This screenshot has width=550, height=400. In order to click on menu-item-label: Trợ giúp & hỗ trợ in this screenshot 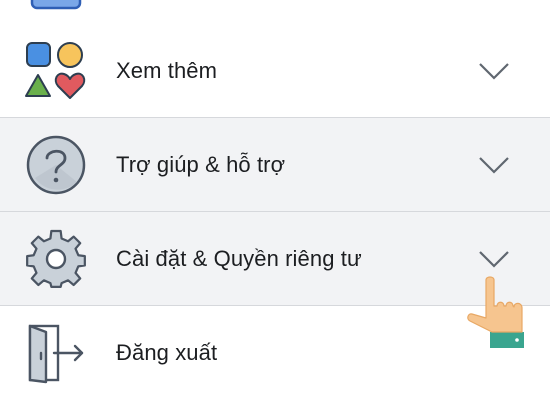, I will do `click(201, 164)`.